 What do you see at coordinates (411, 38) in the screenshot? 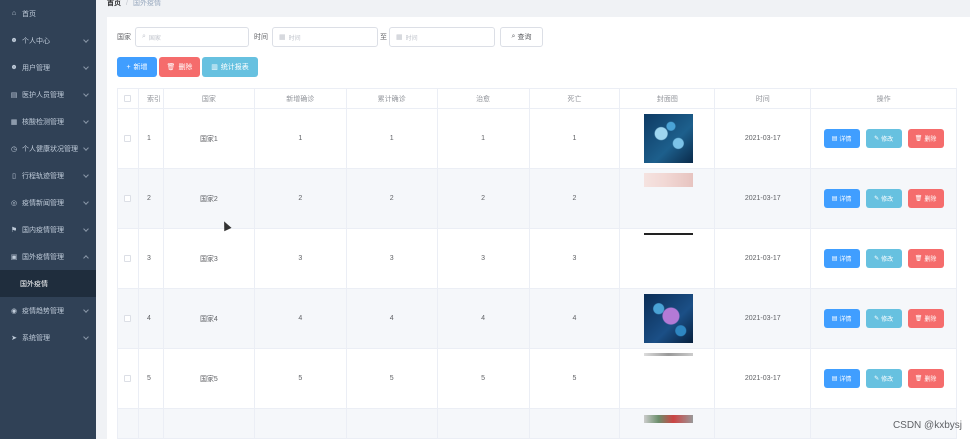
I see `time-end-placeholder: 时间` at bounding box center [411, 38].